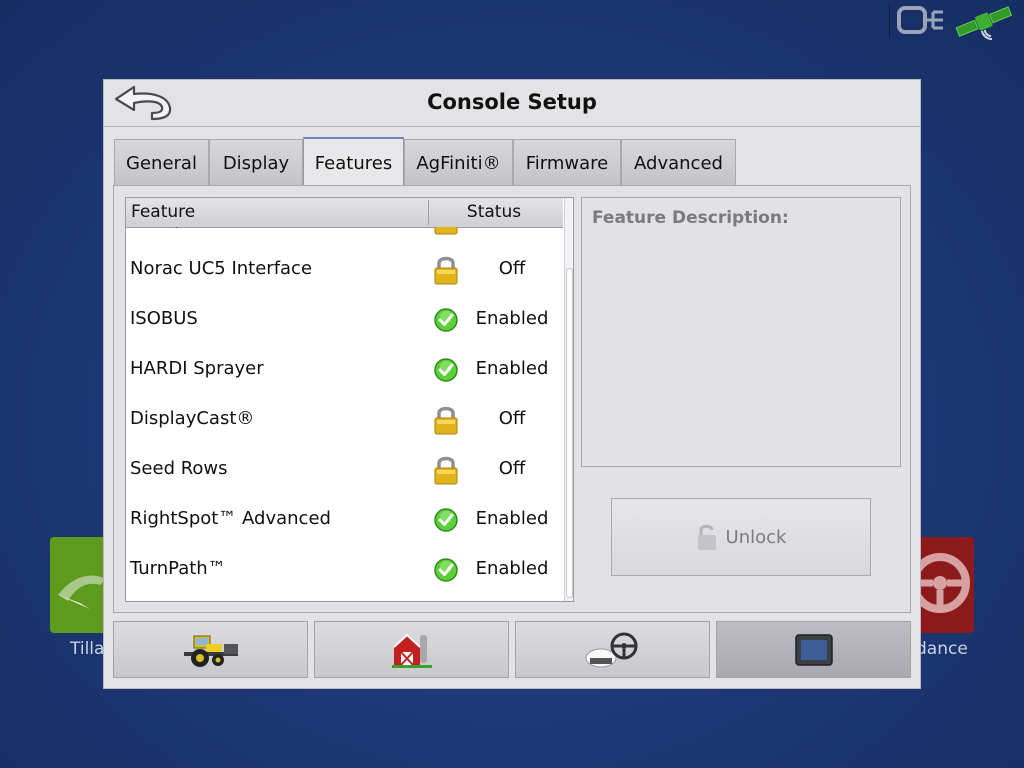  Describe the element at coordinates (163, 212) in the screenshot. I see `column-header-feature: Feature` at that location.